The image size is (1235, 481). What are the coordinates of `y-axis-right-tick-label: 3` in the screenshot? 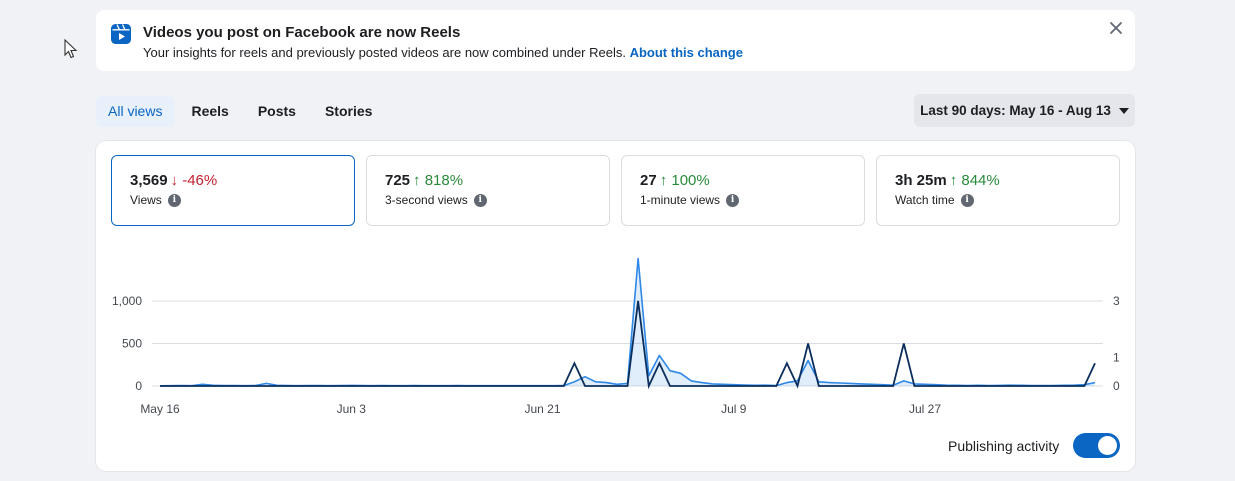 It's located at (1116, 301).